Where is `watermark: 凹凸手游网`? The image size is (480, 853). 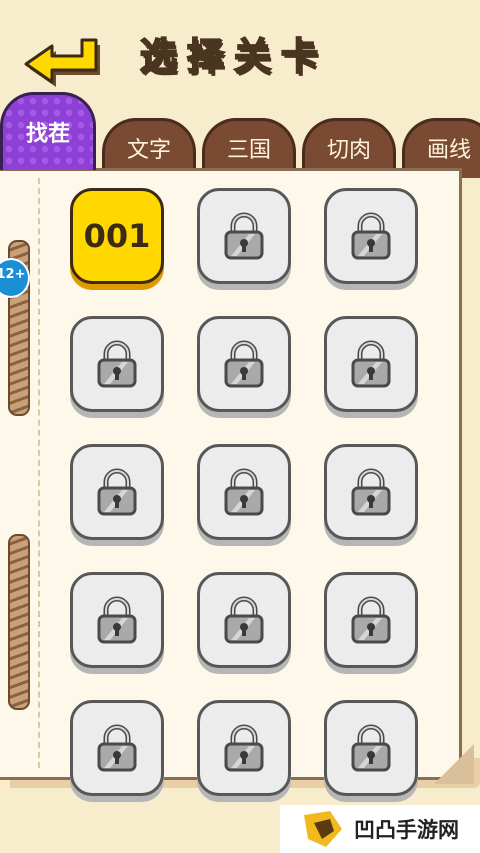
watermark: 凹凸手游网 is located at coordinates (380, 829).